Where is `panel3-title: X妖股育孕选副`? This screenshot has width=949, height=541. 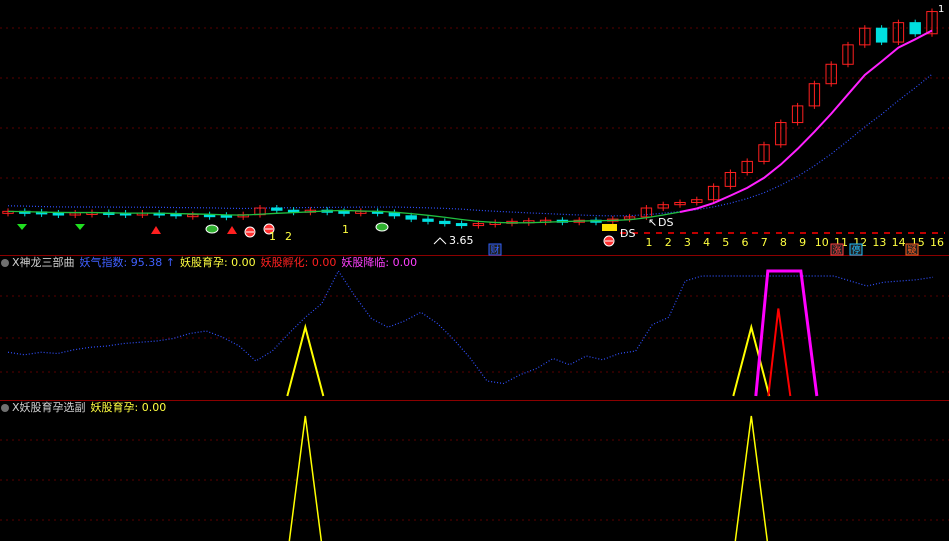 panel3-title: X妖股育孕选副 is located at coordinates (49, 408).